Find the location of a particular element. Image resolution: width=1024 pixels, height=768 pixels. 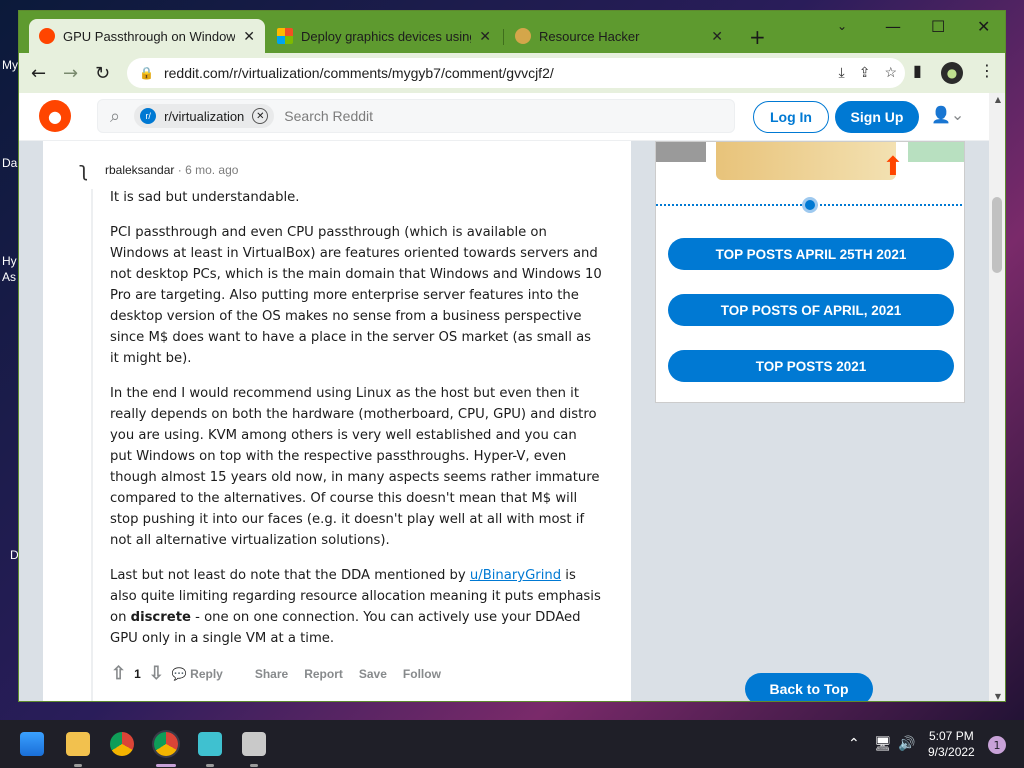

tab-deploy-graphics: Deploy graphics devices using D ✕ is located at coordinates (384, 36).